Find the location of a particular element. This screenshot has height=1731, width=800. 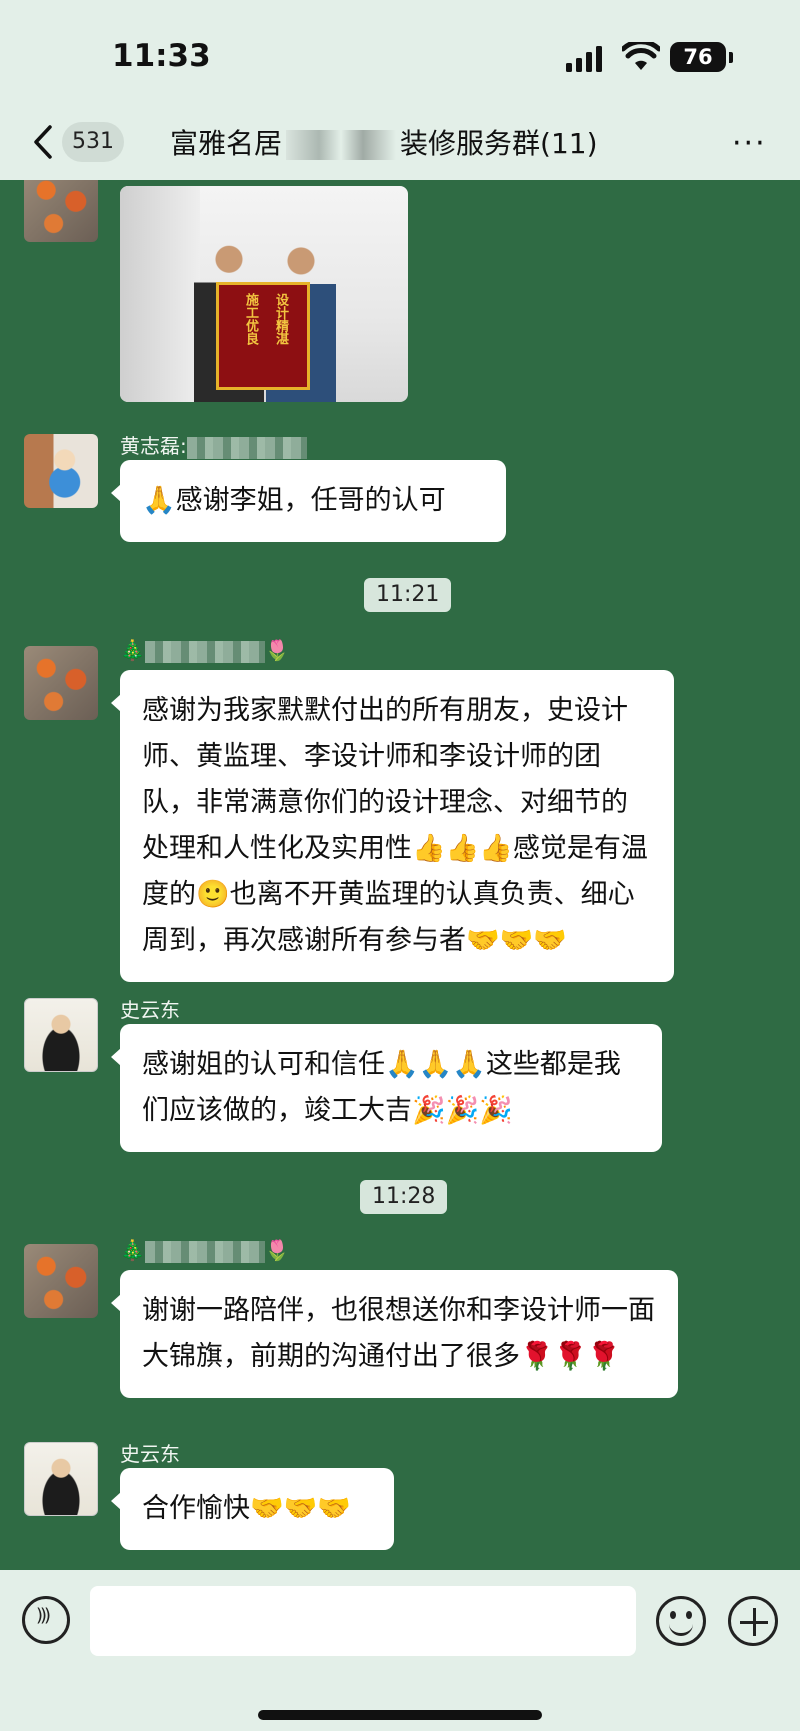

sender-name: 黄志磊: is located at coordinates (213, 444).